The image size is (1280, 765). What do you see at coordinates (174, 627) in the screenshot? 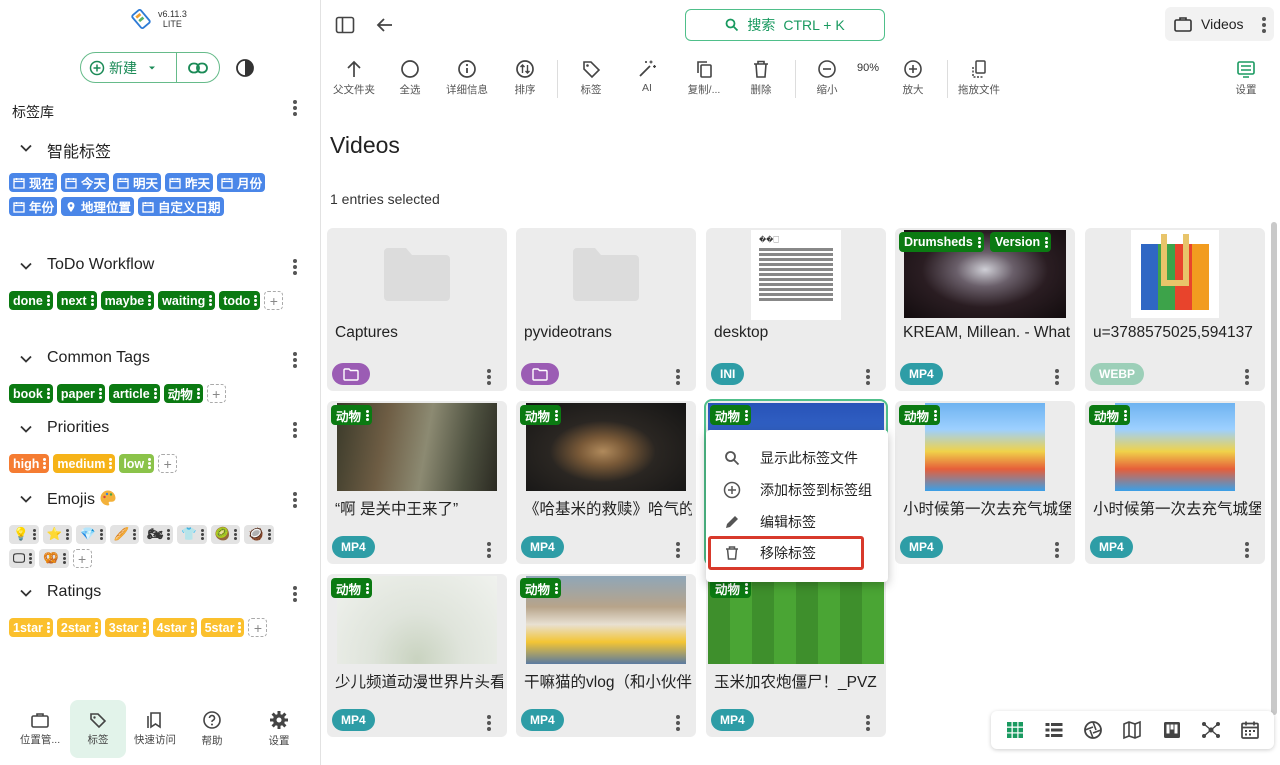
I see `tag-4star: 4star` at bounding box center [174, 627].